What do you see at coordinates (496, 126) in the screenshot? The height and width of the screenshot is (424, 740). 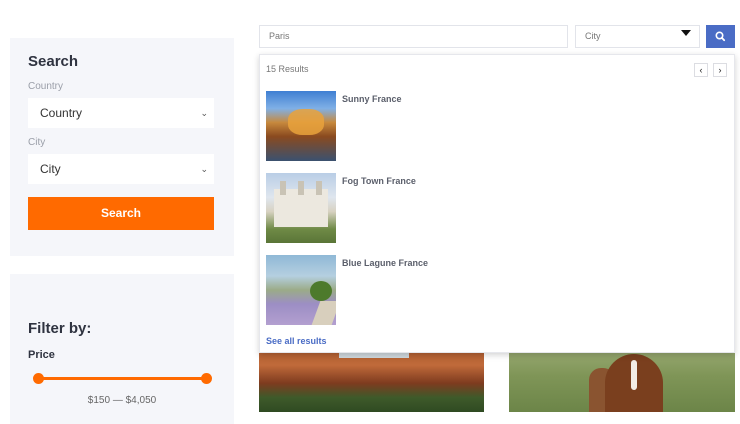 I see `result-item: Sunny France` at bounding box center [496, 126].